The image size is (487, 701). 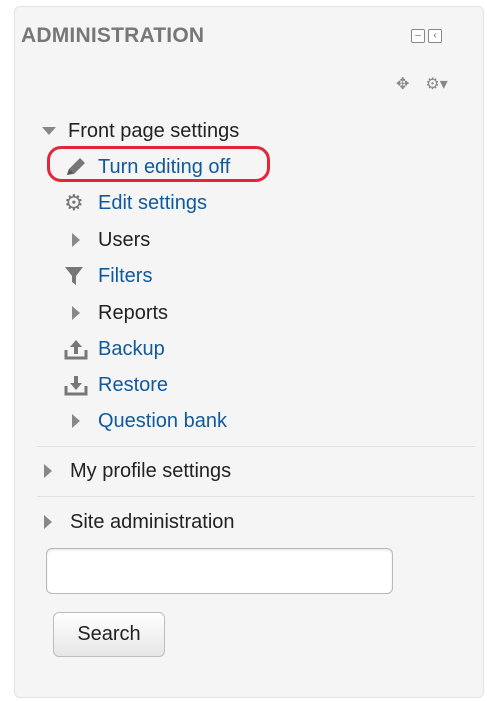 I want to click on tree-item-backup: Backup, so click(x=114, y=349).